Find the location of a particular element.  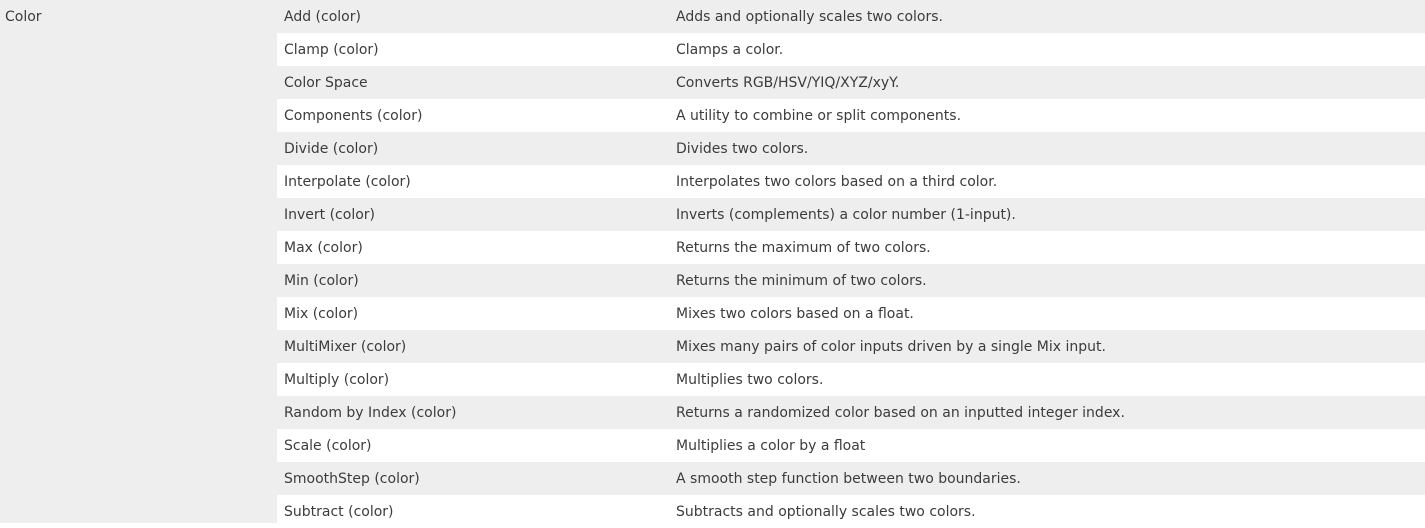

node-description: Multiplies two colors. is located at coordinates (750, 380).